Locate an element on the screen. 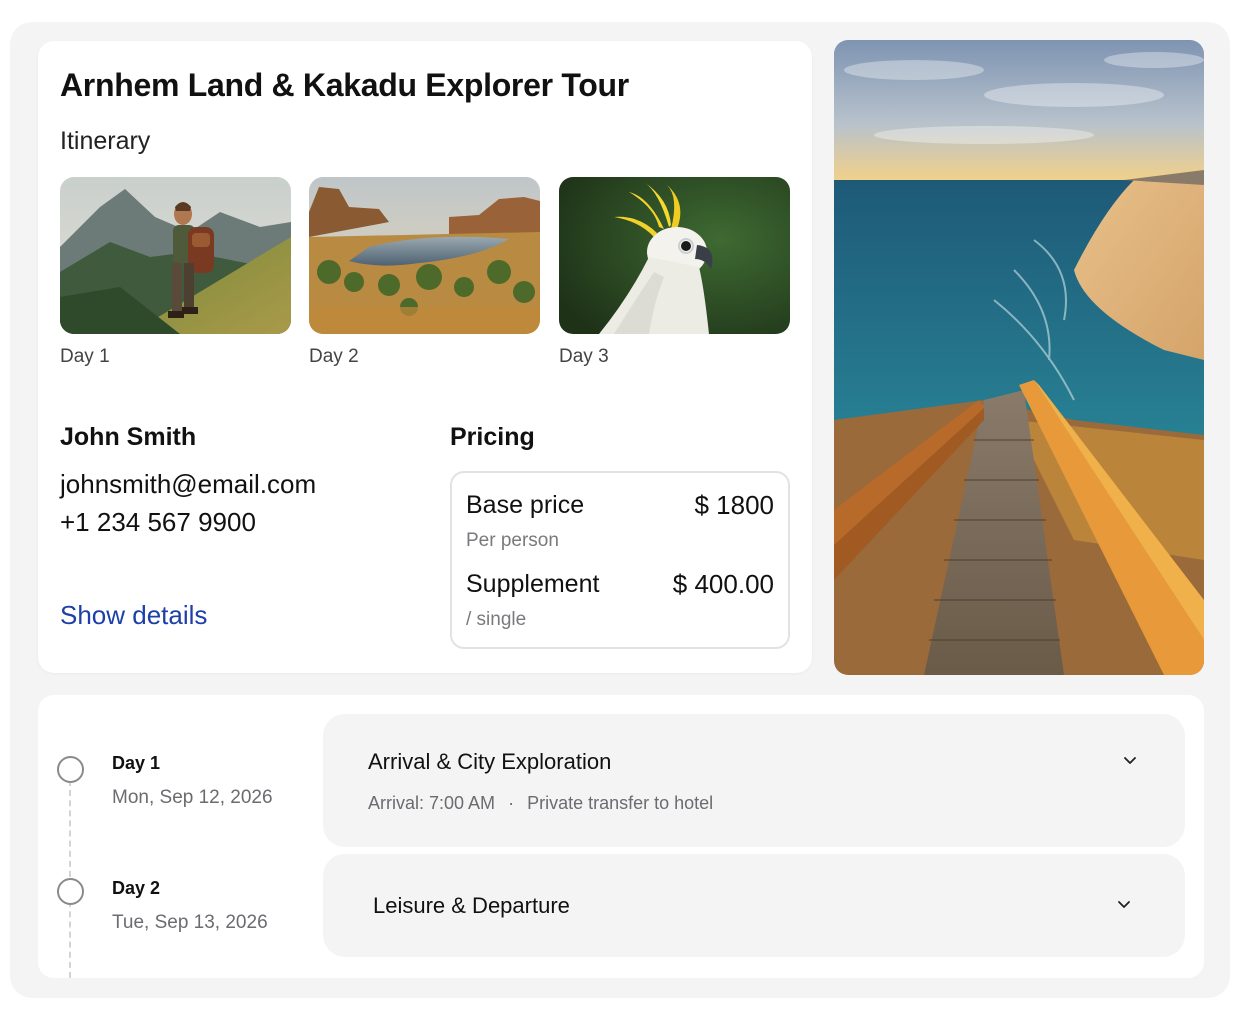 The image size is (1256, 1028). accordion-day-2-title: Leisure & Departure is located at coordinates (471, 905).